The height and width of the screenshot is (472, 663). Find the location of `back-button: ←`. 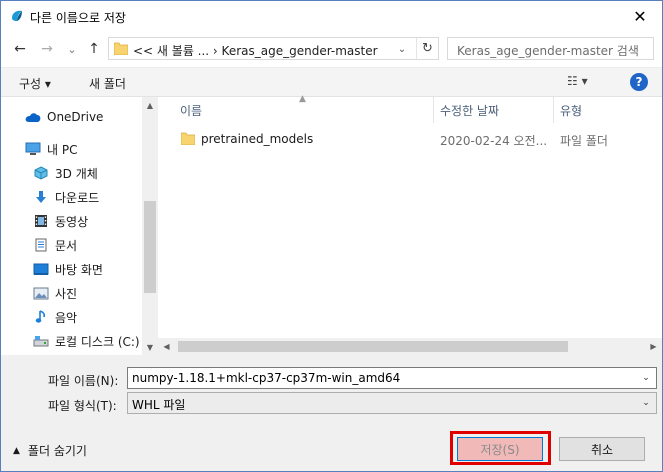

back-button: ← is located at coordinates (20, 49).